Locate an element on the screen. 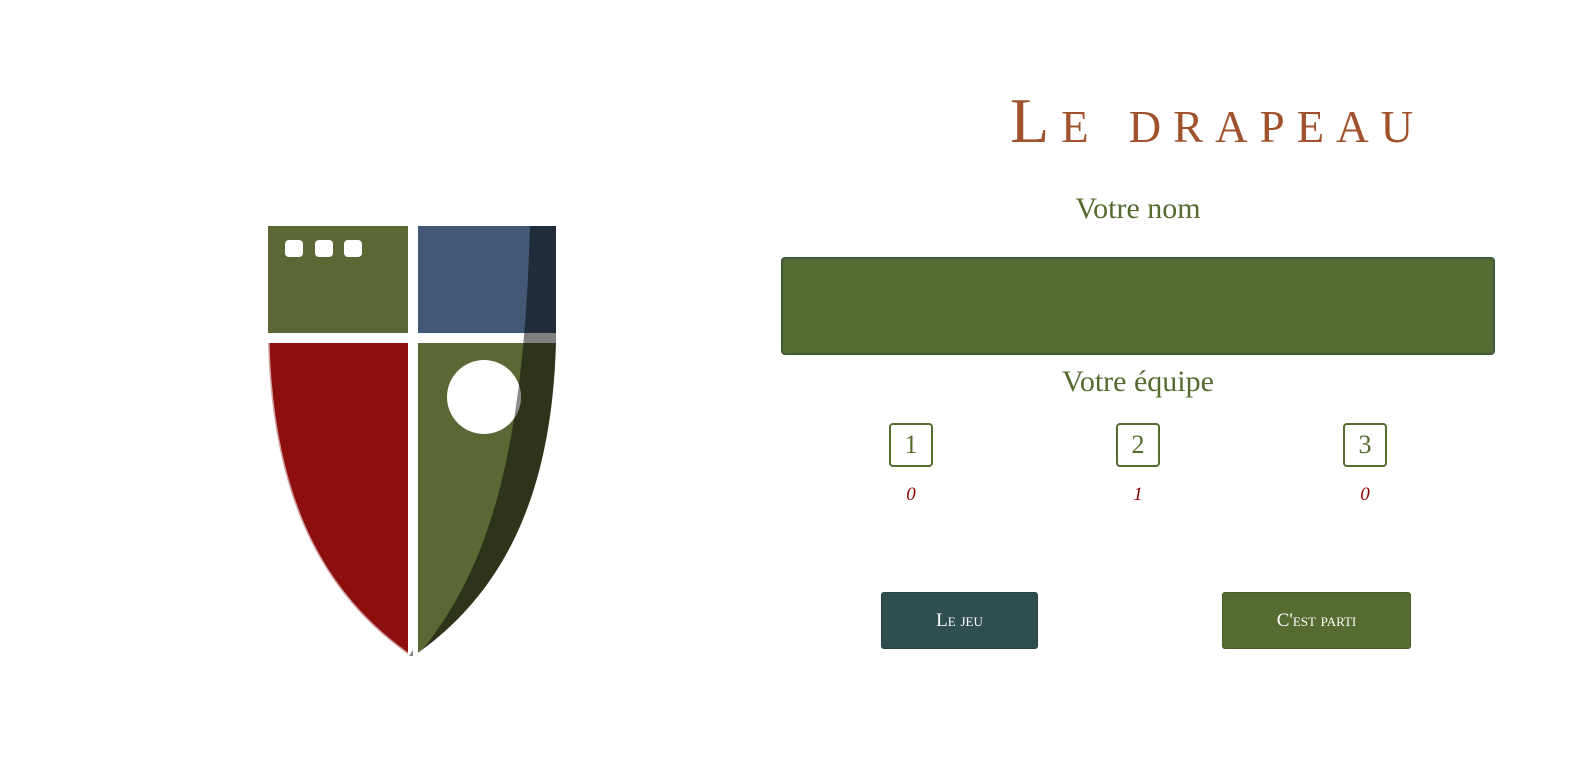 The height and width of the screenshot is (781, 1580). team-label: Votre équipe is located at coordinates (1138, 381).